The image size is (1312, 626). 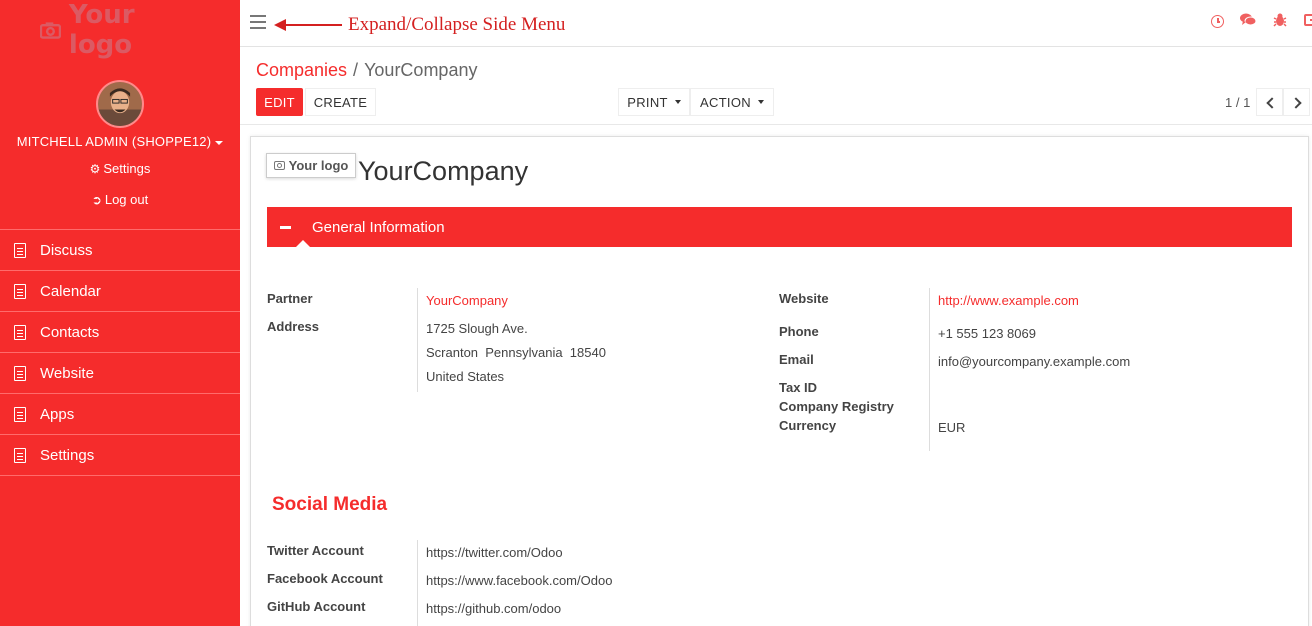 I want to click on address-label: Address, so click(x=293, y=326).